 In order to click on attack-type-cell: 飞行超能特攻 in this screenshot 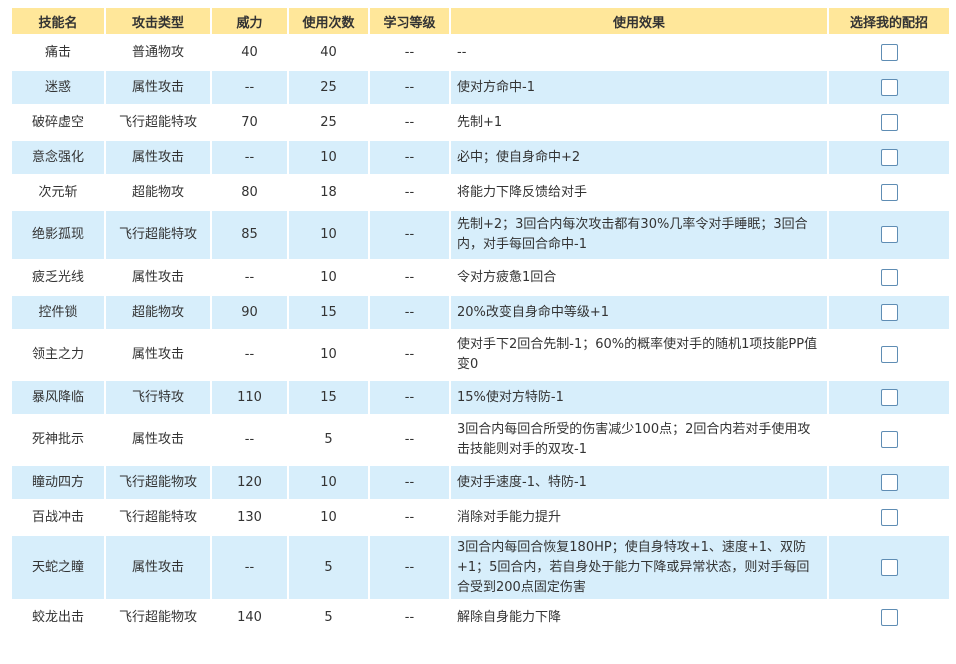, I will do `click(158, 122)`.